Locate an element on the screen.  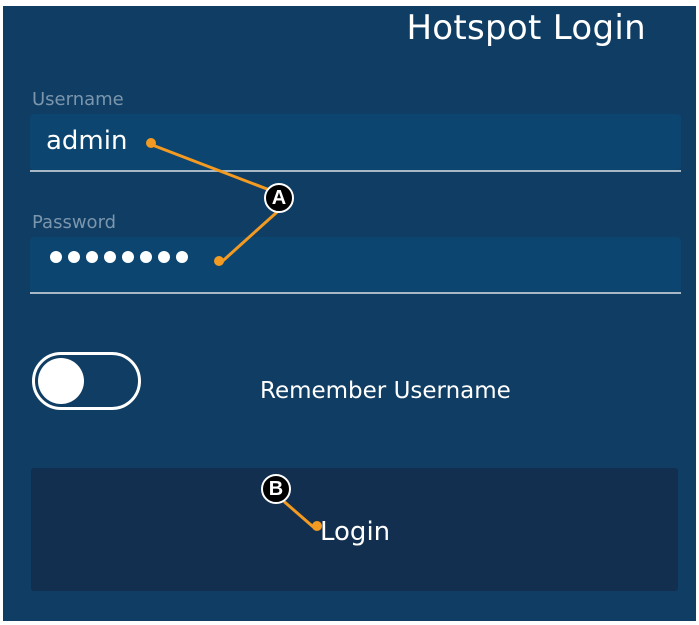
password-field is located at coordinates (355, 265).